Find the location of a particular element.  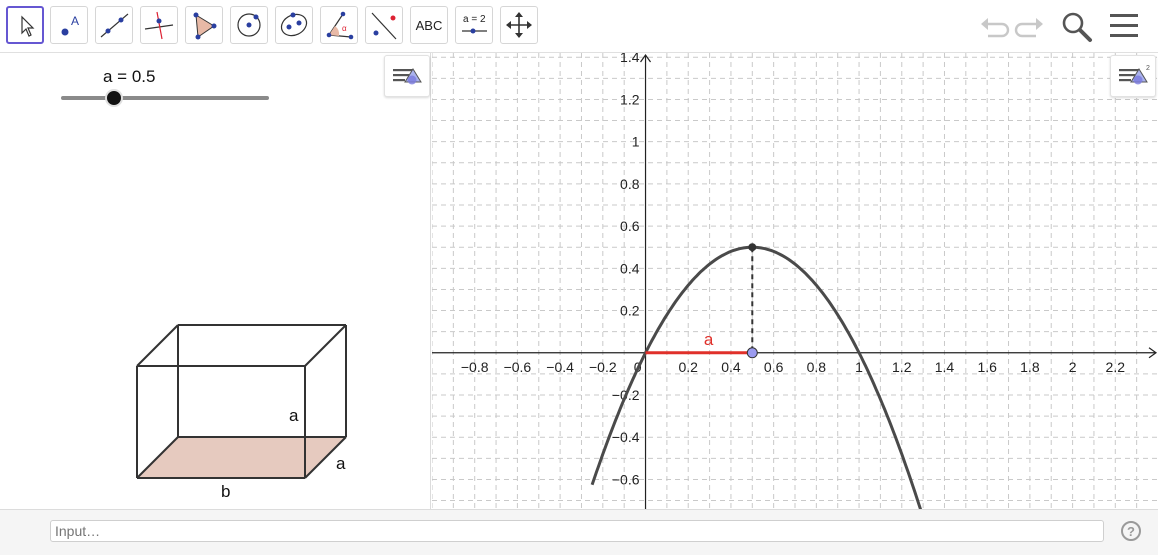

x-tick-label: 1.8 is located at coordinates (1030, 367).